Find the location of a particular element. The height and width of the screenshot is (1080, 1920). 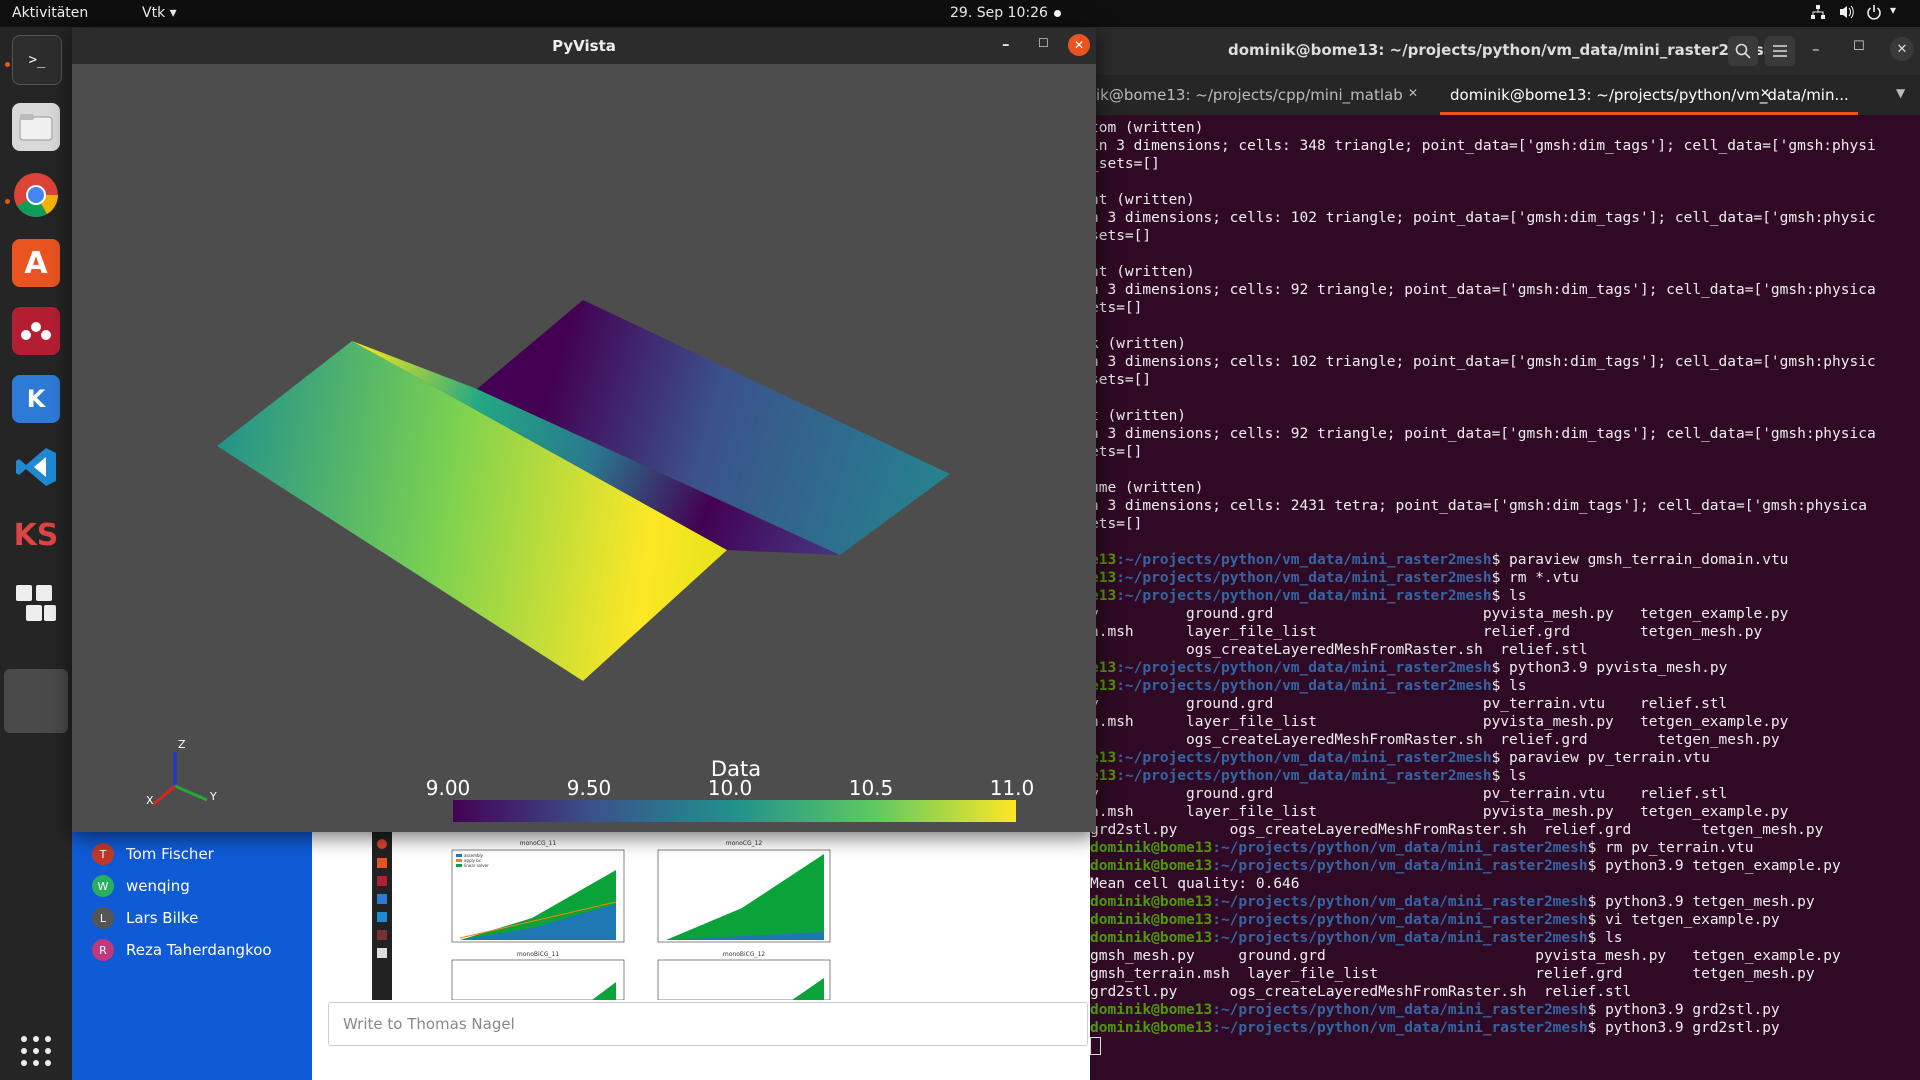

person-reza-taherdangkoo: R Reza Taherdangkoo is located at coordinates (182, 950).